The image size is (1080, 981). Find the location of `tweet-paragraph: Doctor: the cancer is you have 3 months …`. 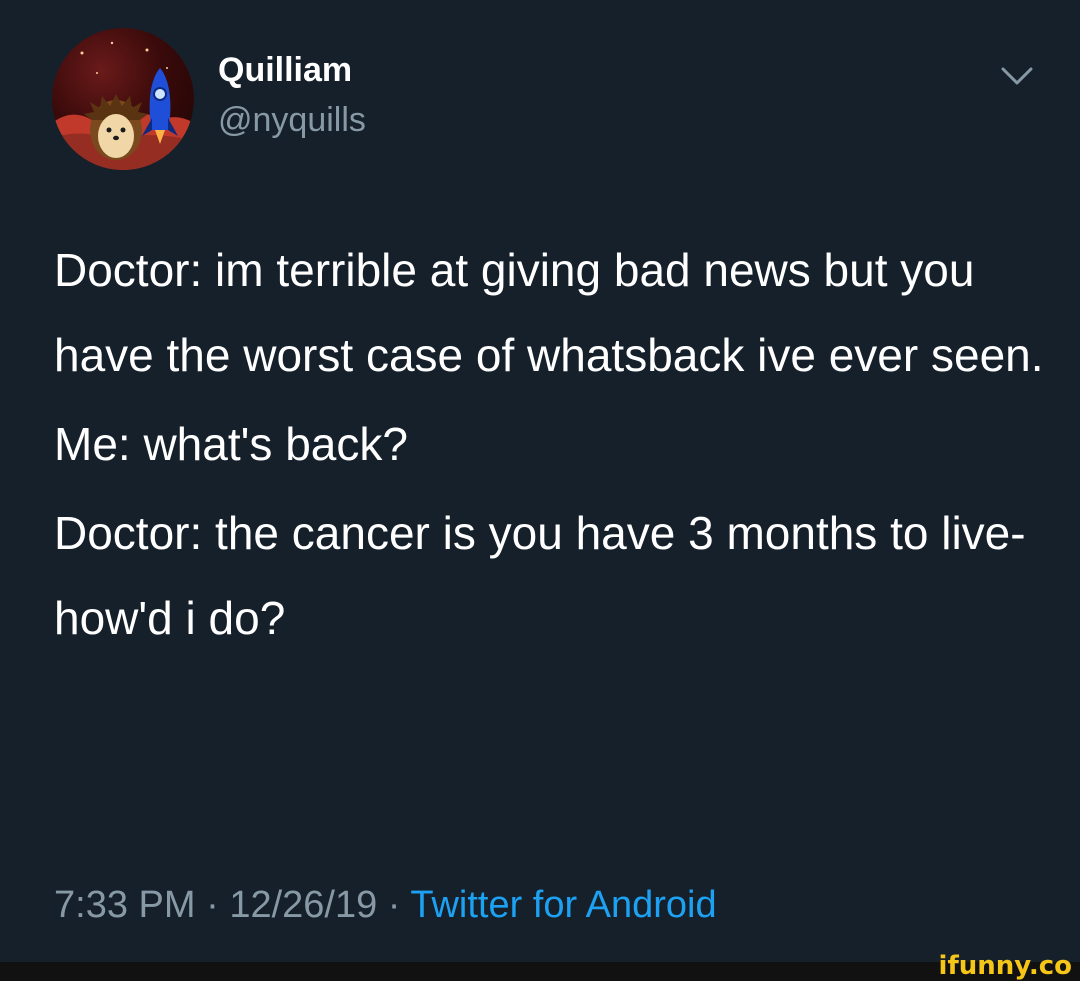

tweet-paragraph: Doctor: the cancer is you have 3 months … is located at coordinates (540, 575).